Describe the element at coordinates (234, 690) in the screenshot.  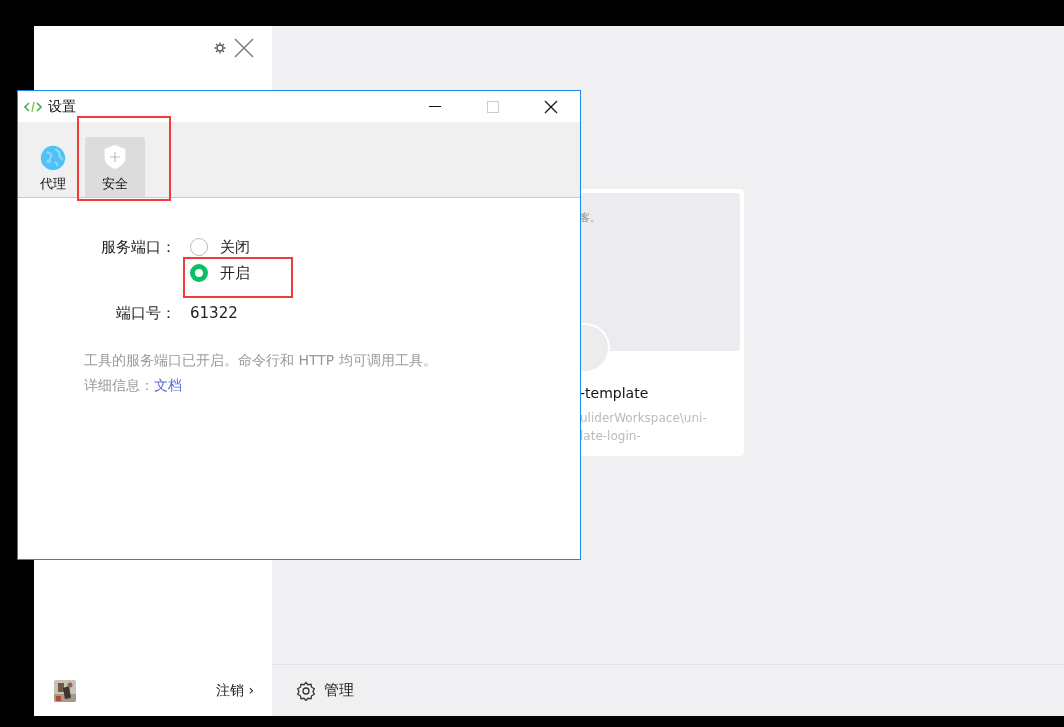
I see `logout-button: 注销 ›` at that location.